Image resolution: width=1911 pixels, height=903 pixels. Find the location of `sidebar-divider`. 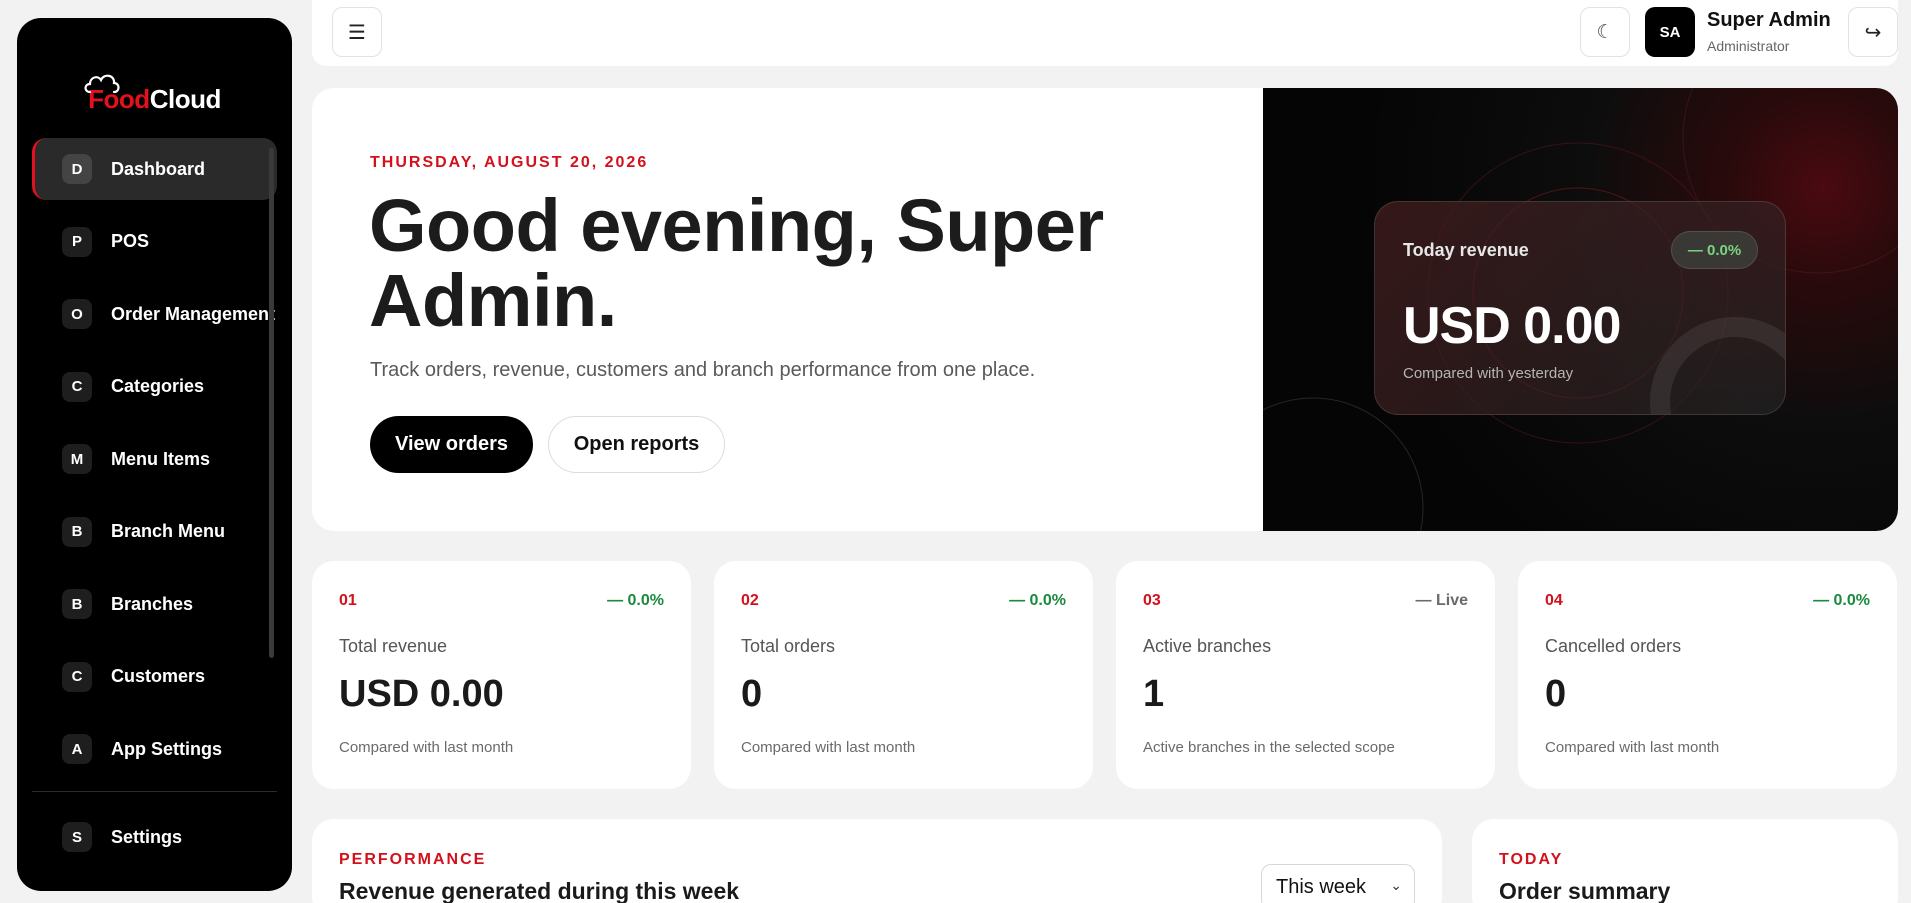

sidebar-divider is located at coordinates (154, 791).